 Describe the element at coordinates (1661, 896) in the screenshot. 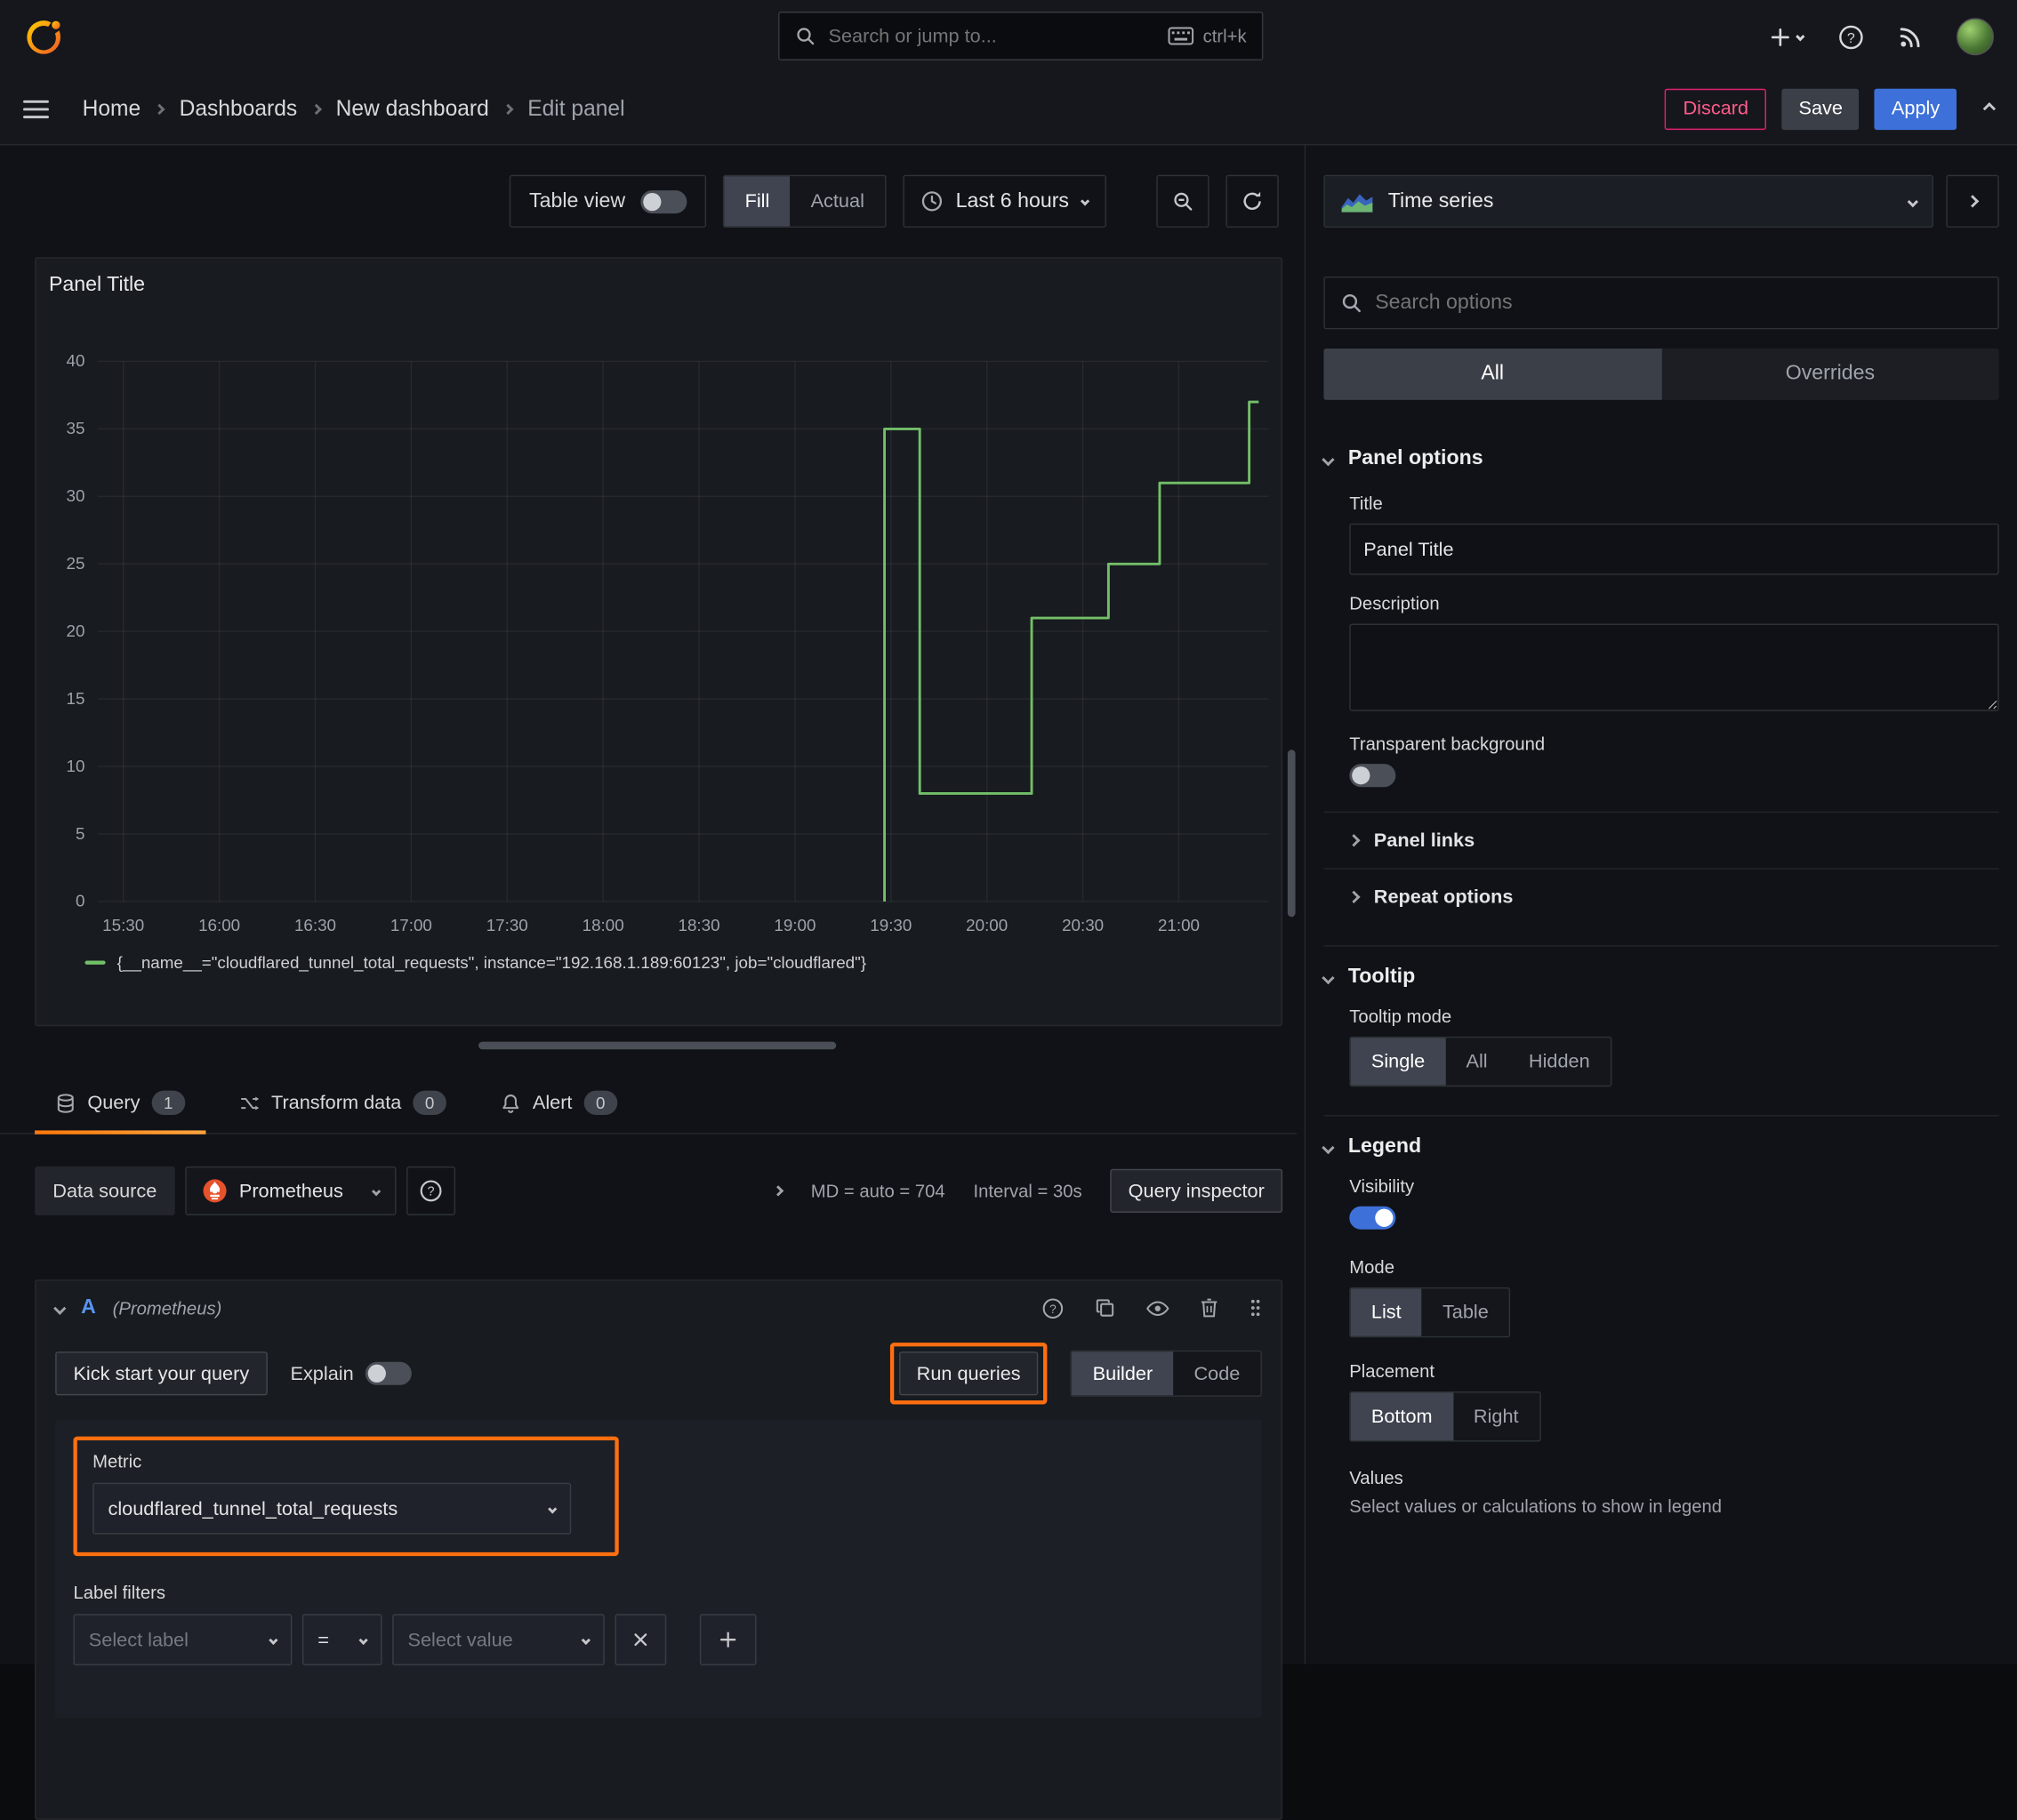

I see `repeat-options-row: Repeat options` at that location.